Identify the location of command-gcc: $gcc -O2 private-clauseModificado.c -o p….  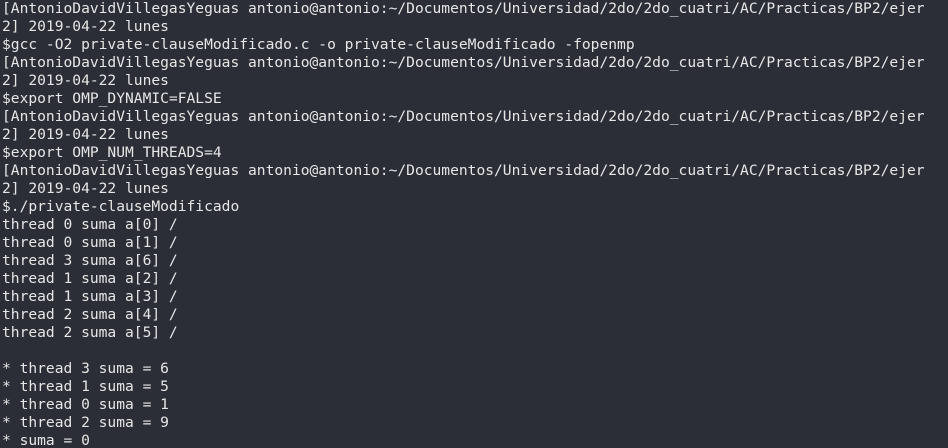
(318, 44).